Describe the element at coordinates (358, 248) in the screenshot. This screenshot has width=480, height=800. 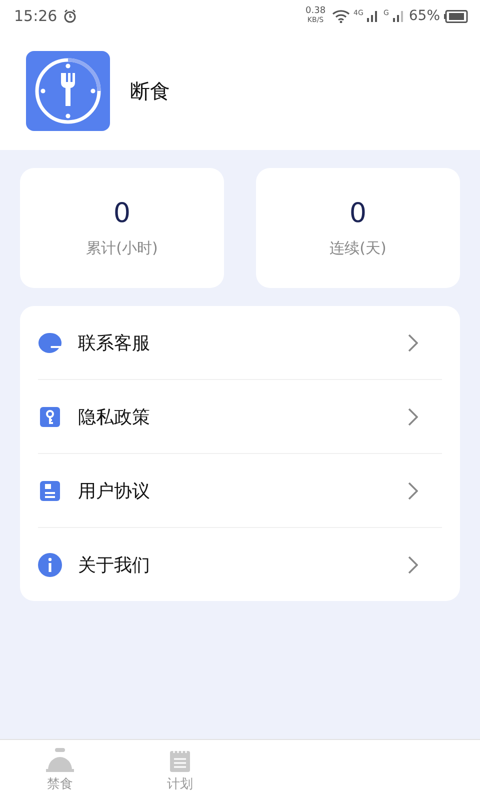
I see `stat-label: 连续(天)` at that location.